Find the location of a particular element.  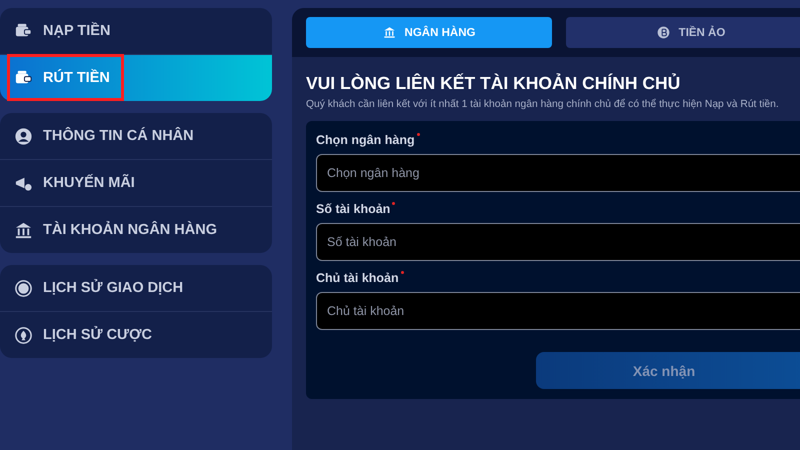

field-label: Chủ tài khoản is located at coordinates (357, 278).